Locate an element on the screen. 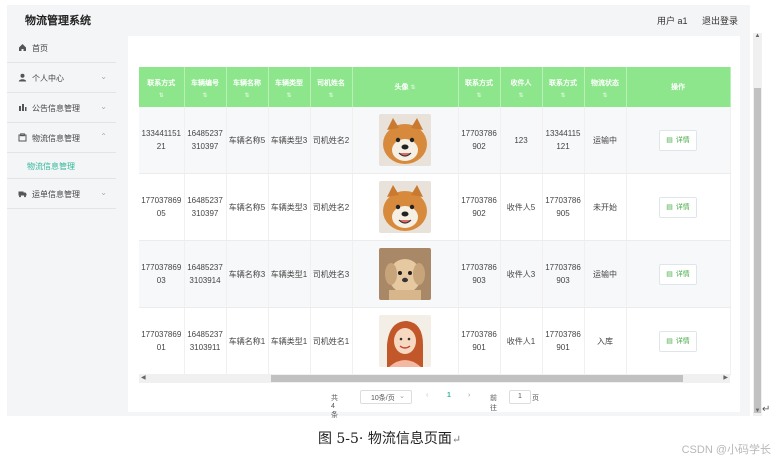  chart-icon is located at coordinates (22, 107).